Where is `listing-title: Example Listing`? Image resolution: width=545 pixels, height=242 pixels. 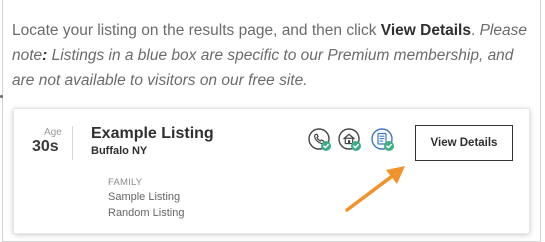
listing-title: Example Listing is located at coordinates (152, 134).